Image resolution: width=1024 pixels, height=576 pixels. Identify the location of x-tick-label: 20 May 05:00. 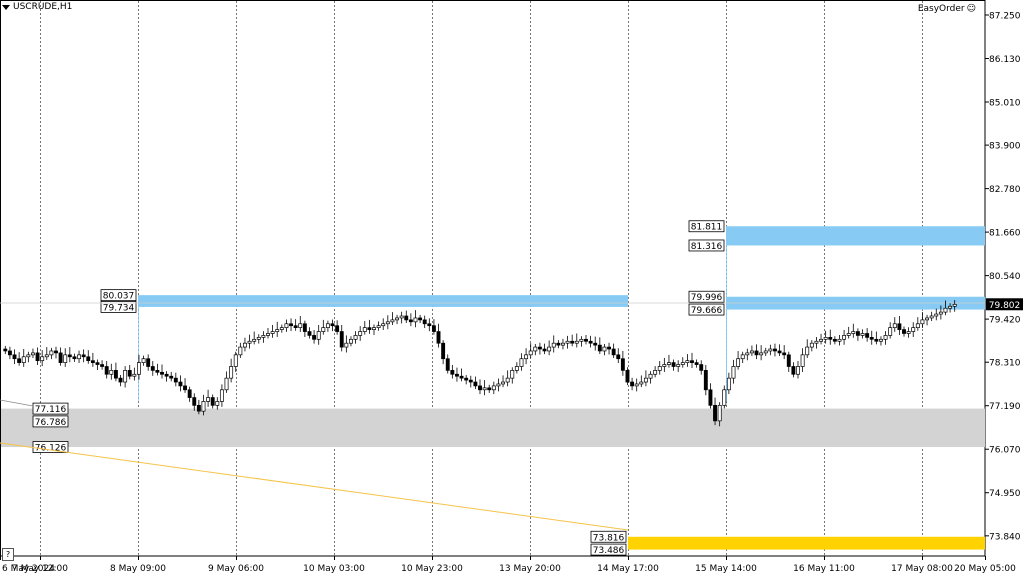
(985, 569).